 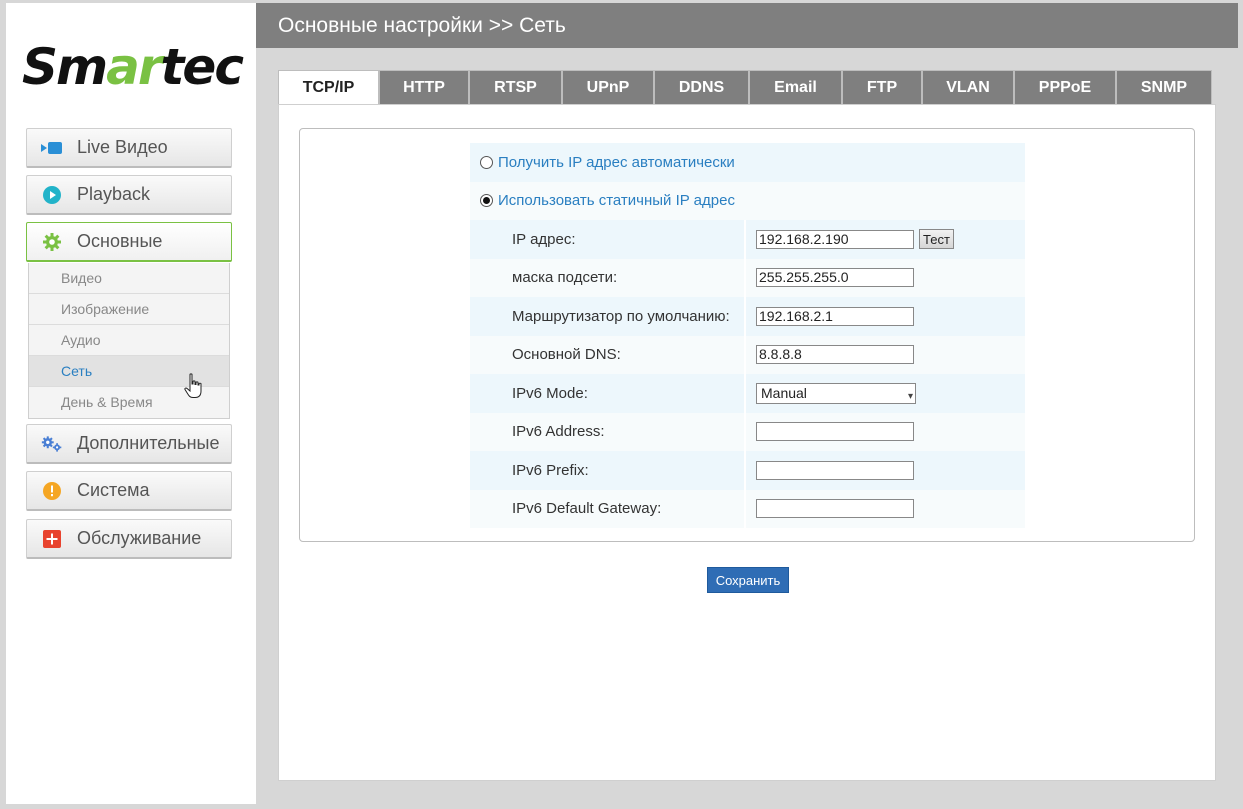 I want to click on radio-button-unchecked, so click(x=486, y=162).